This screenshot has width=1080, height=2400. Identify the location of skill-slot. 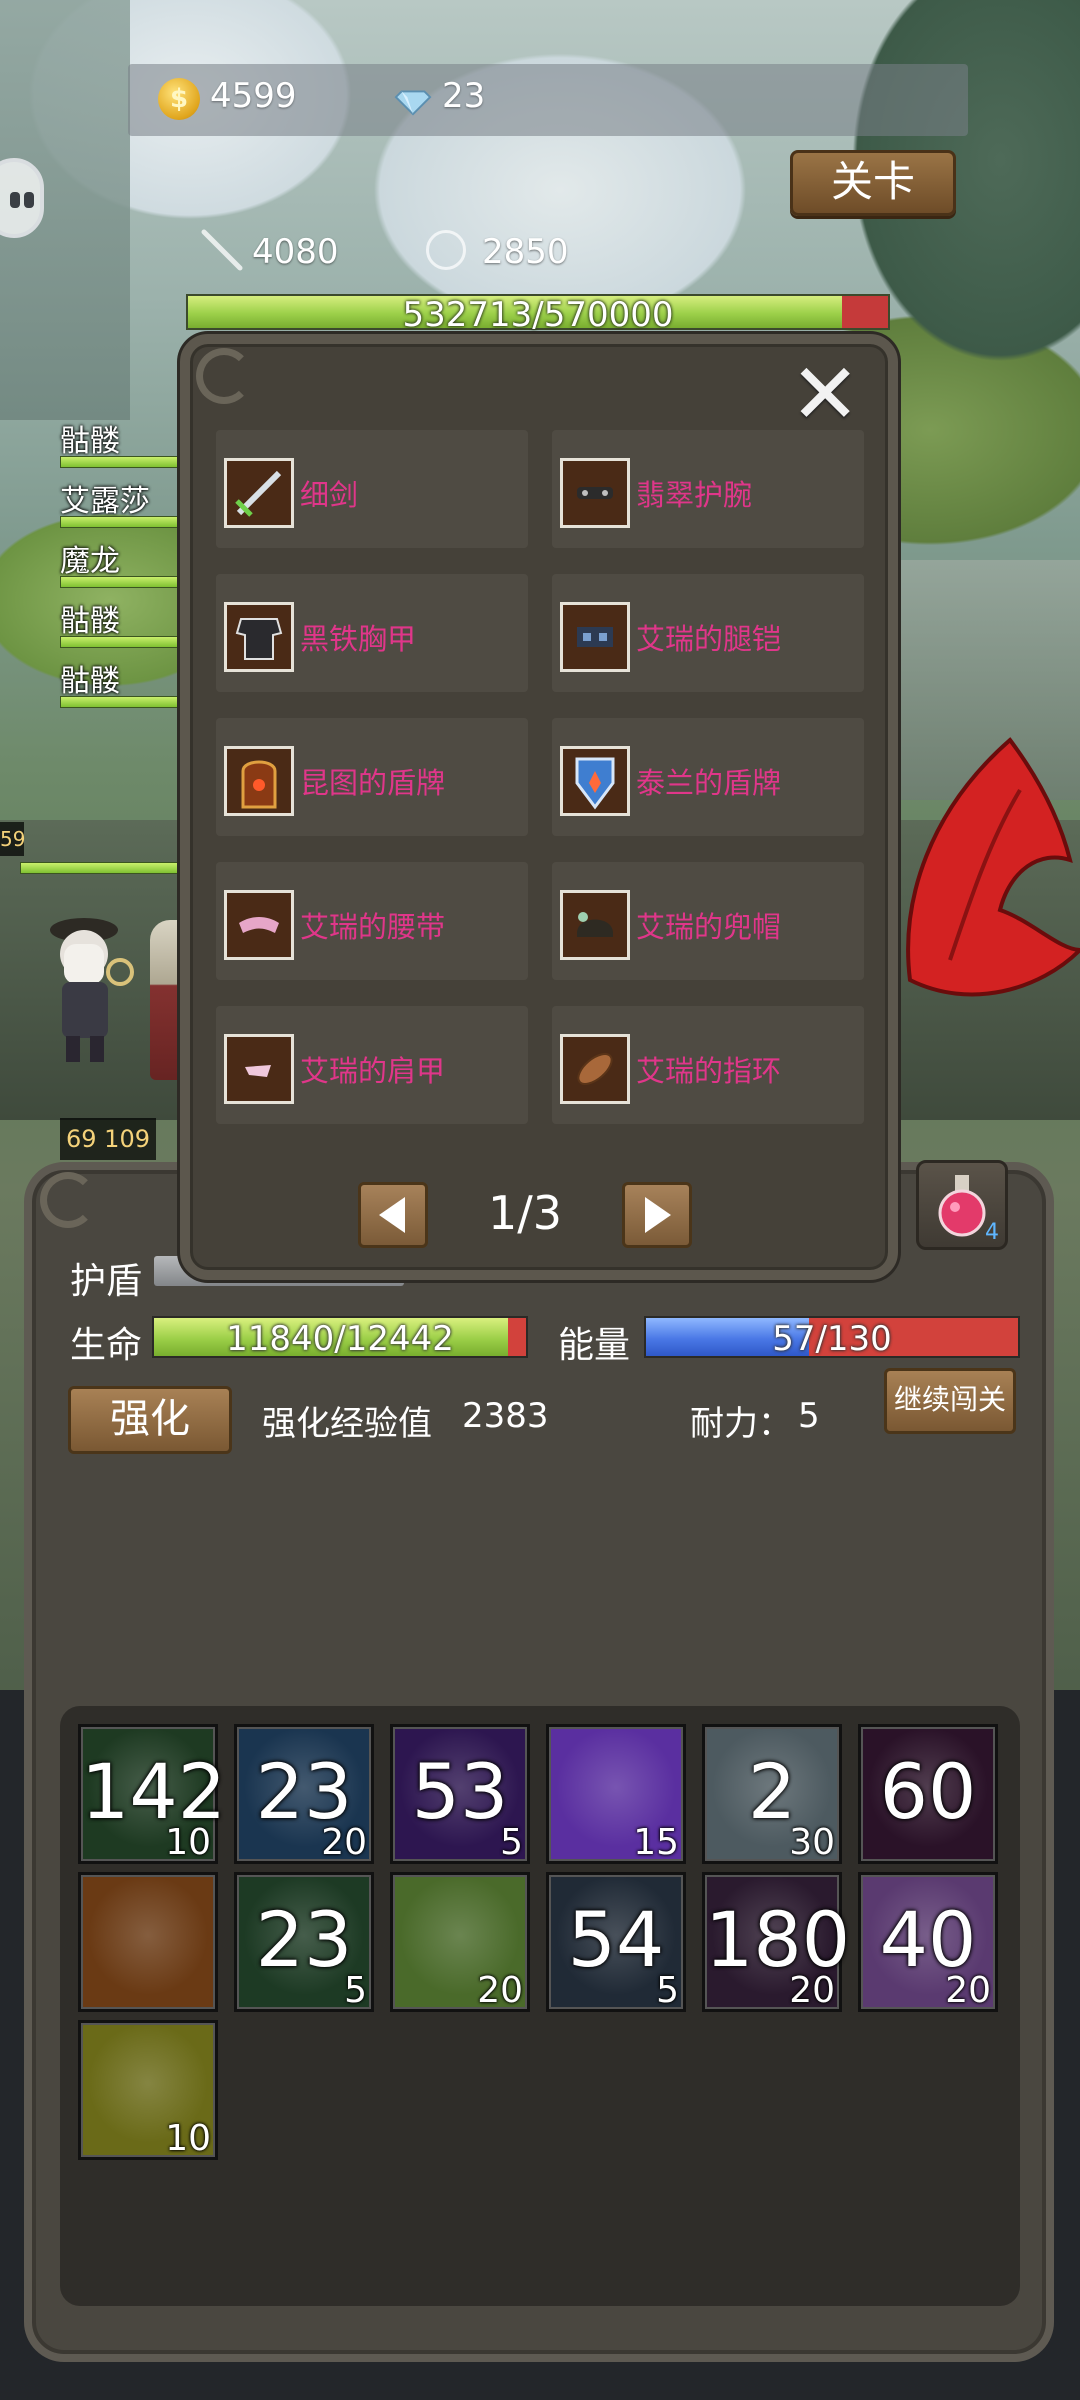
(148, 1942).